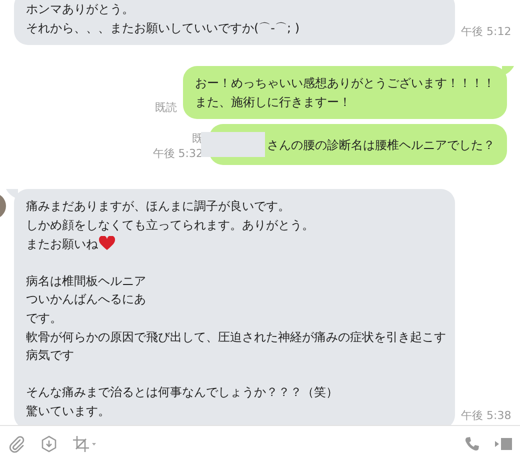 The width and height of the screenshot is (520, 461). What do you see at coordinates (50, 355) in the screenshot?
I see `message-text: 病気です` at bounding box center [50, 355].